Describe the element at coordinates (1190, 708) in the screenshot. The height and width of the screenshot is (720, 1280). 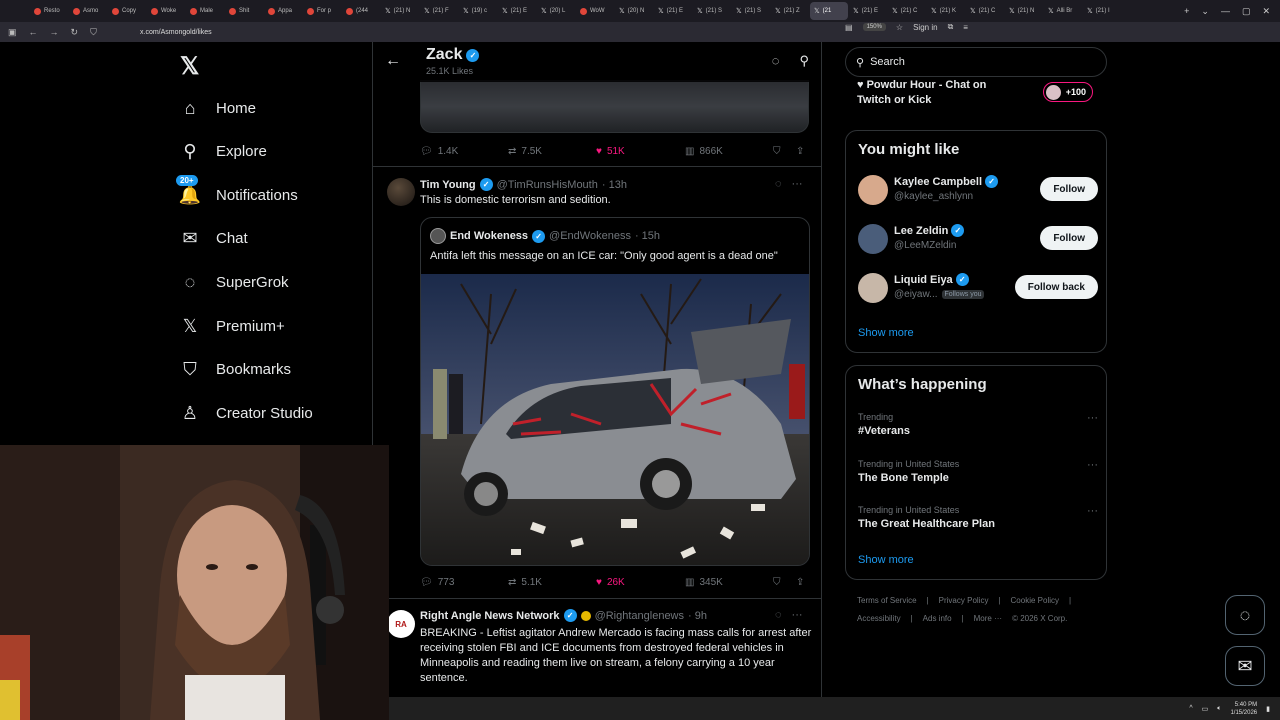
I see `chevron-up-icon: ^` at that location.